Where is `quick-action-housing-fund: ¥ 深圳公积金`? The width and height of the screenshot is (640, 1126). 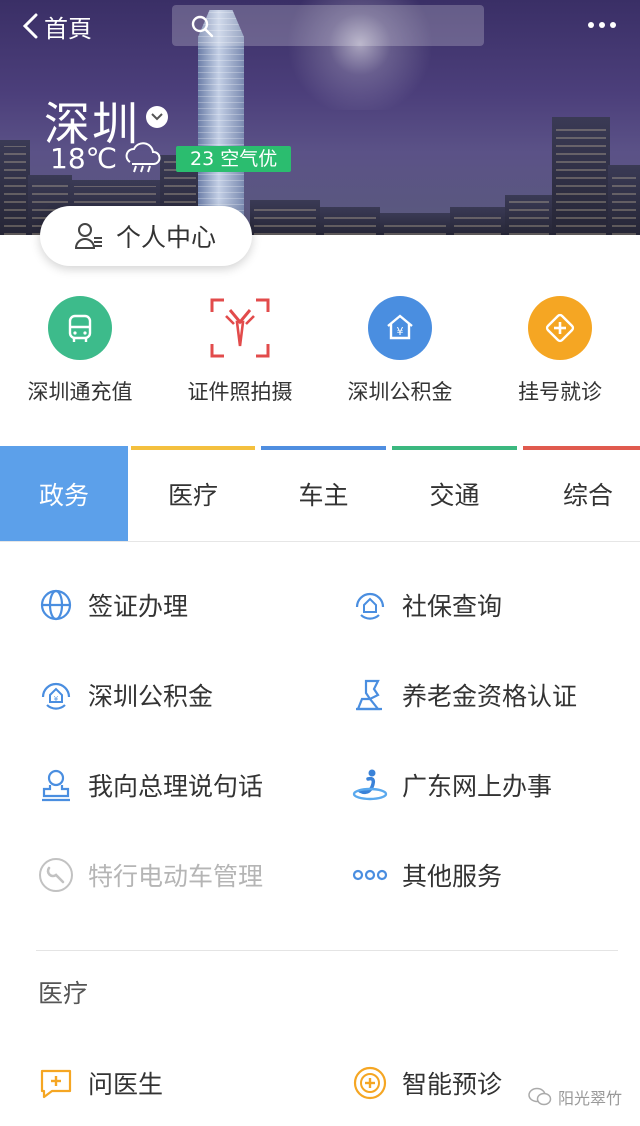
quick-action-housing-fund: ¥ 深圳公积金 is located at coordinates (400, 352).